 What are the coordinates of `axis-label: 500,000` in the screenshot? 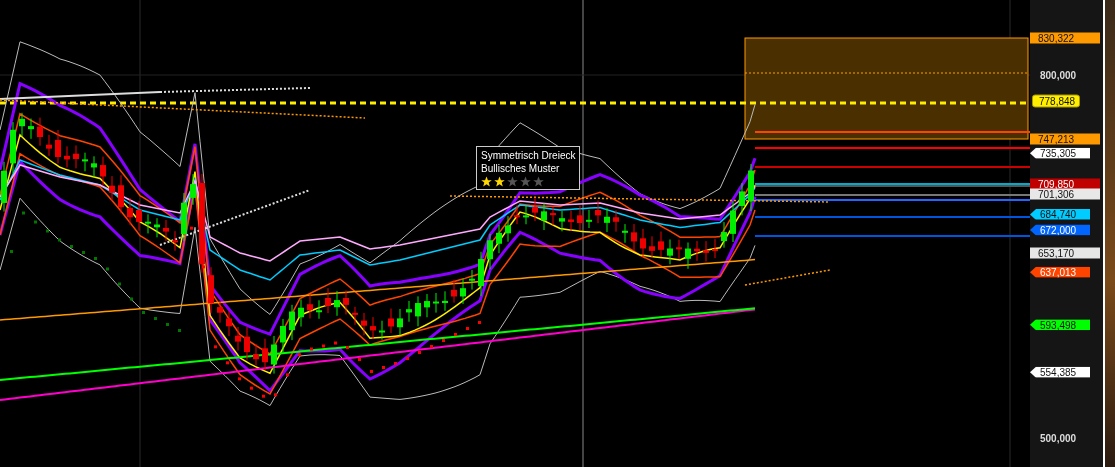 It's located at (1058, 438).